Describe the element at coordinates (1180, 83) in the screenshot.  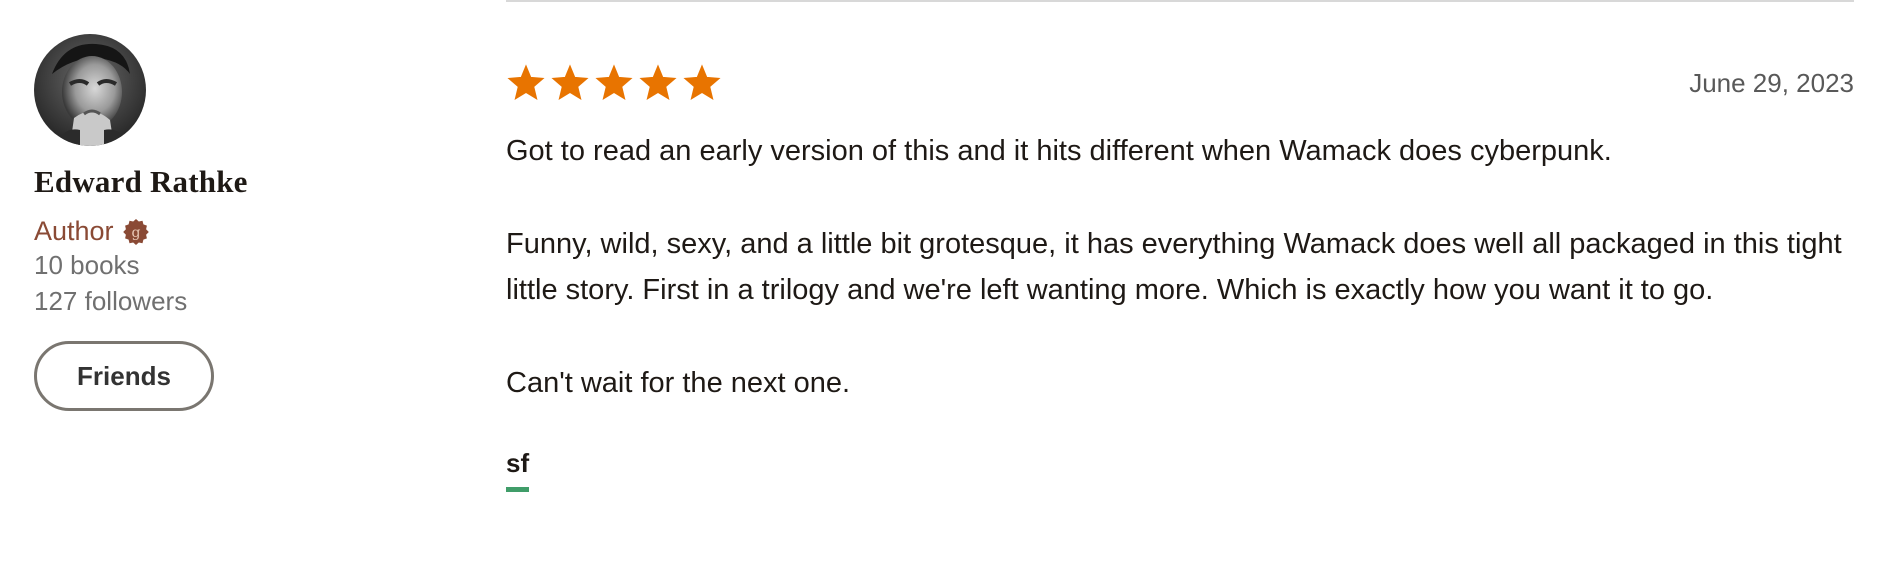
I see `review-header: June 29, 2023` at that location.